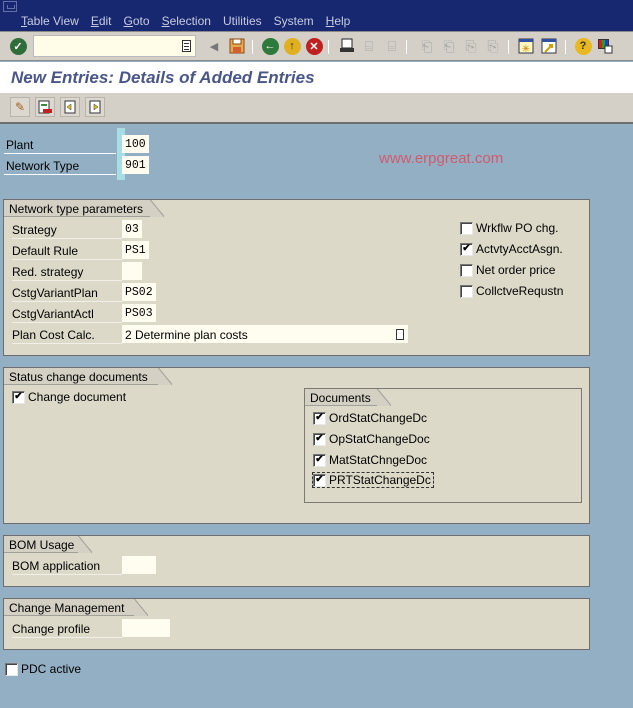 Image resolution: width=633 pixels, height=708 pixels. I want to click on network-type-field: 901, so click(135, 165).